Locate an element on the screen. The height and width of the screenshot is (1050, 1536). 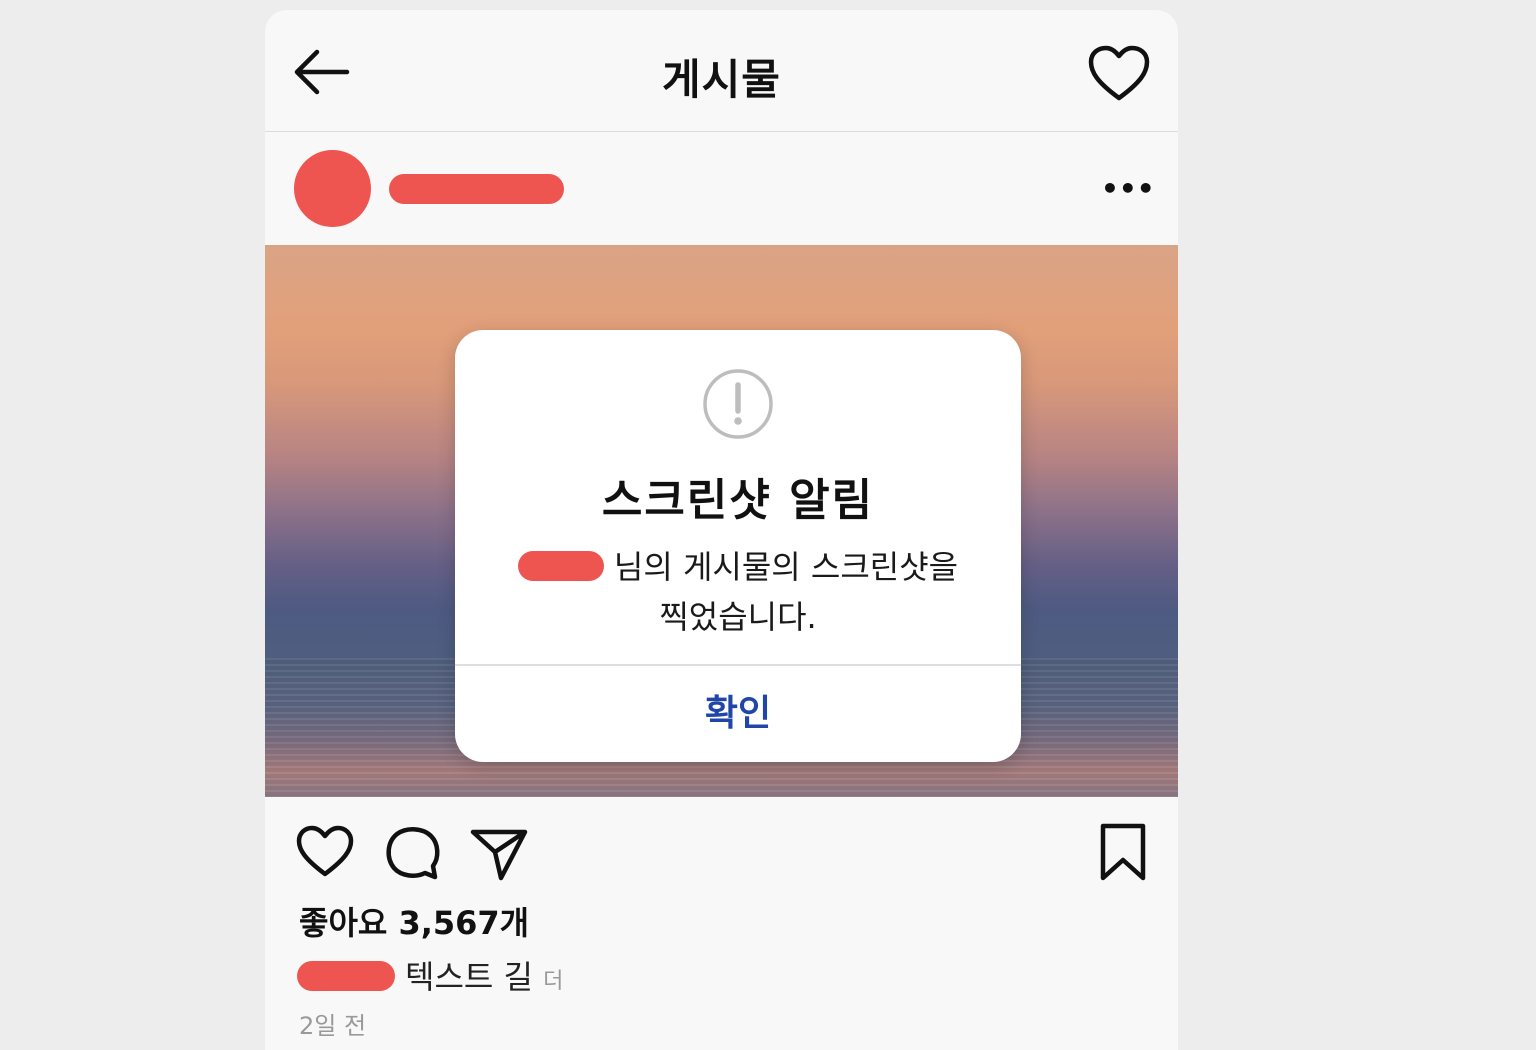
like-button is located at coordinates (325, 852).